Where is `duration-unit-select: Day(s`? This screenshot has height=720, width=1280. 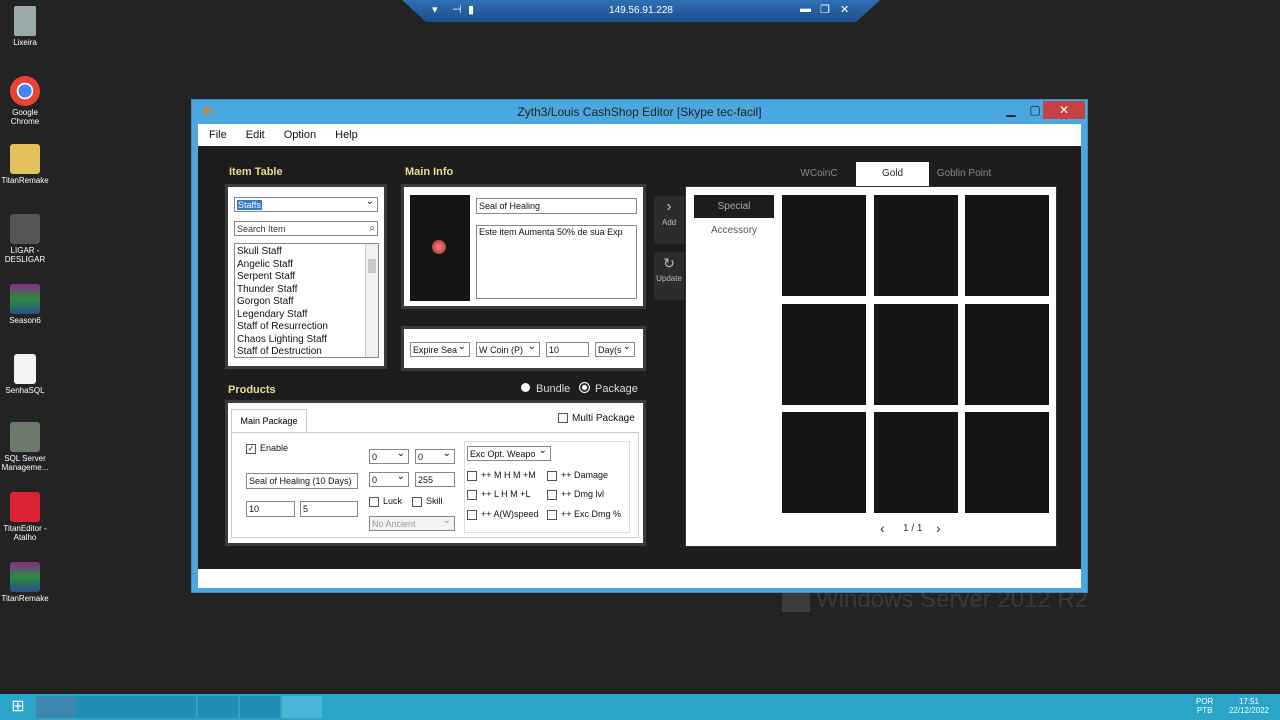
duration-unit-select: Day(s is located at coordinates (615, 349).